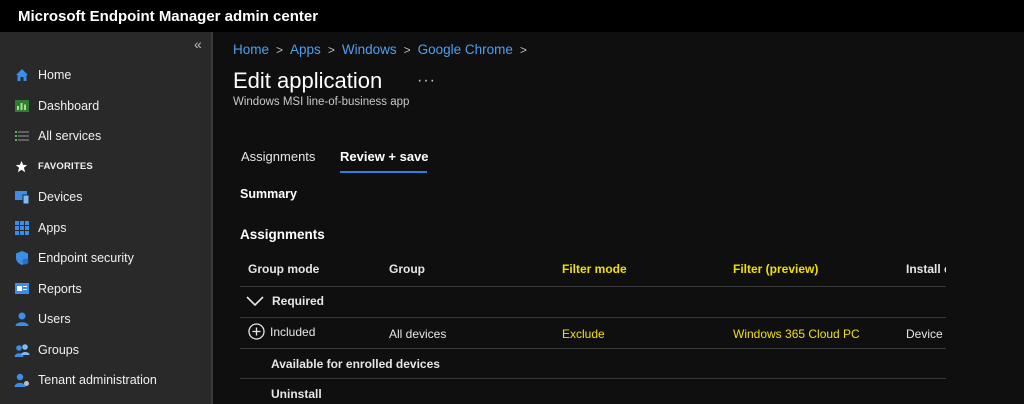 Image resolution: width=1024 pixels, height=404 pixels. Describe the element at coordinates (426, 81) in the screenshot. I see `more-options-button: ···` at that location.